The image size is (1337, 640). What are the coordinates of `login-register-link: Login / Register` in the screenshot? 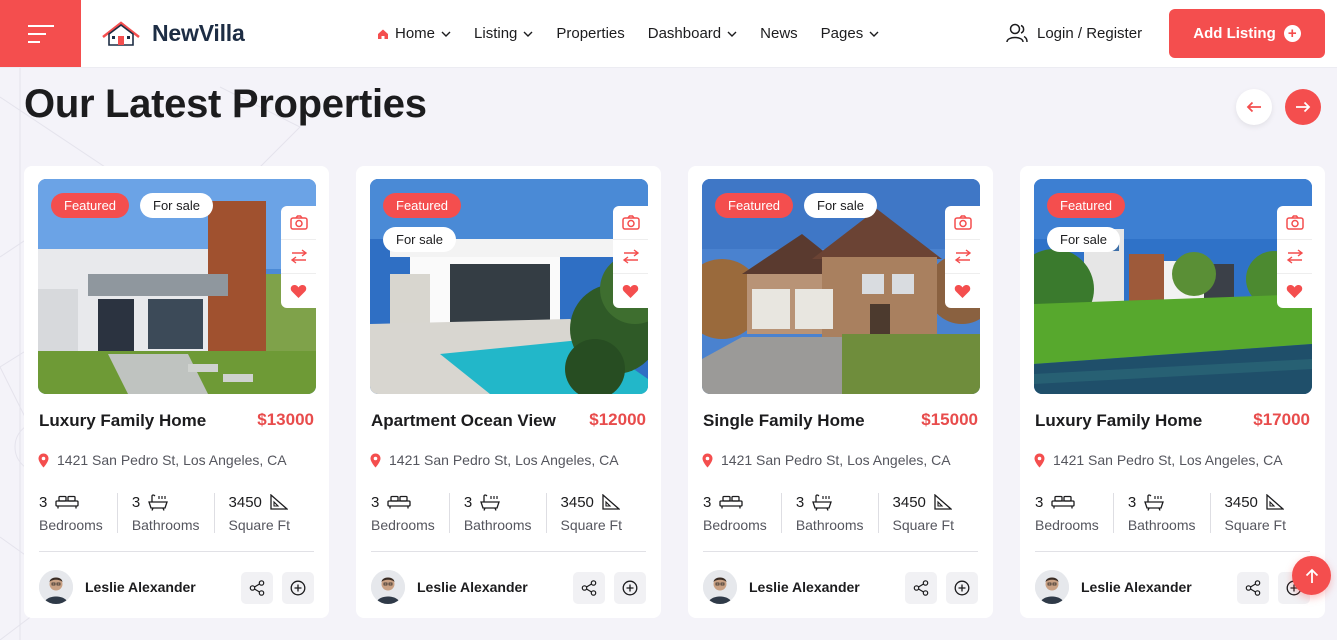 It's located at (1074, 33).